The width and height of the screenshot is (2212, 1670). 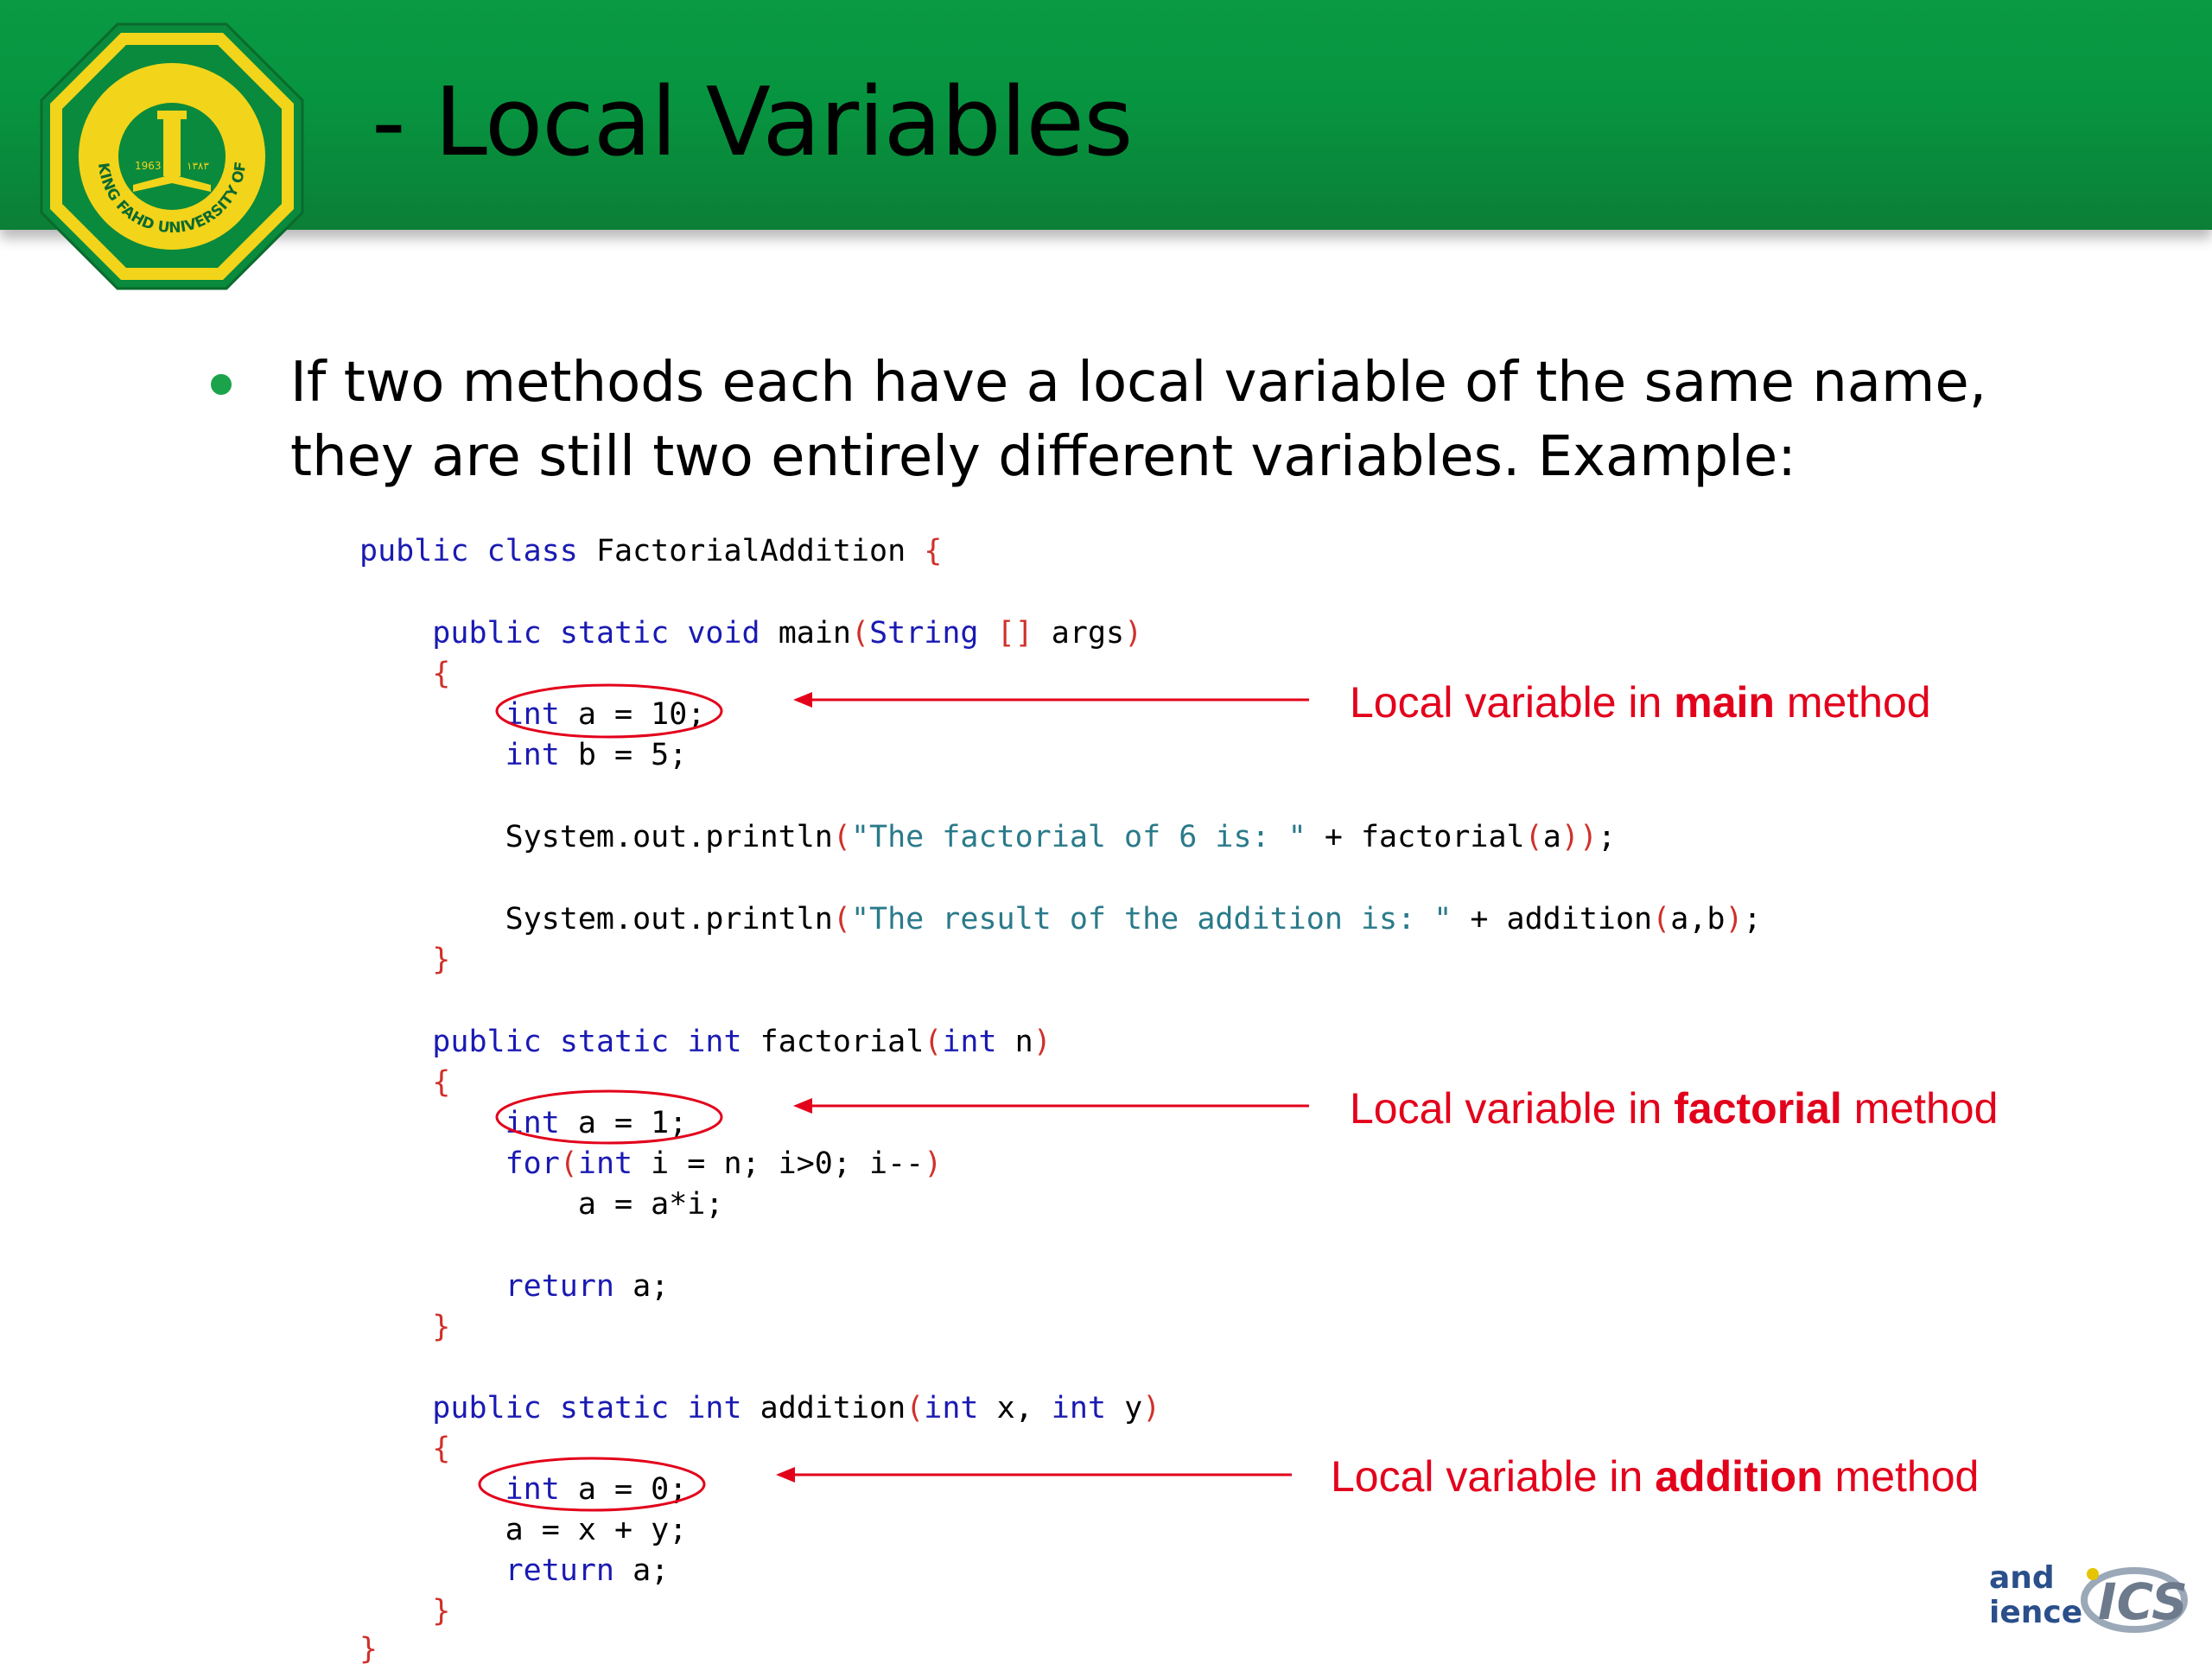 What do you see at coordinates (523, 1530) in the screenshot?
I see `code-line: a = x + y;` at bounding box center [523, 1530].